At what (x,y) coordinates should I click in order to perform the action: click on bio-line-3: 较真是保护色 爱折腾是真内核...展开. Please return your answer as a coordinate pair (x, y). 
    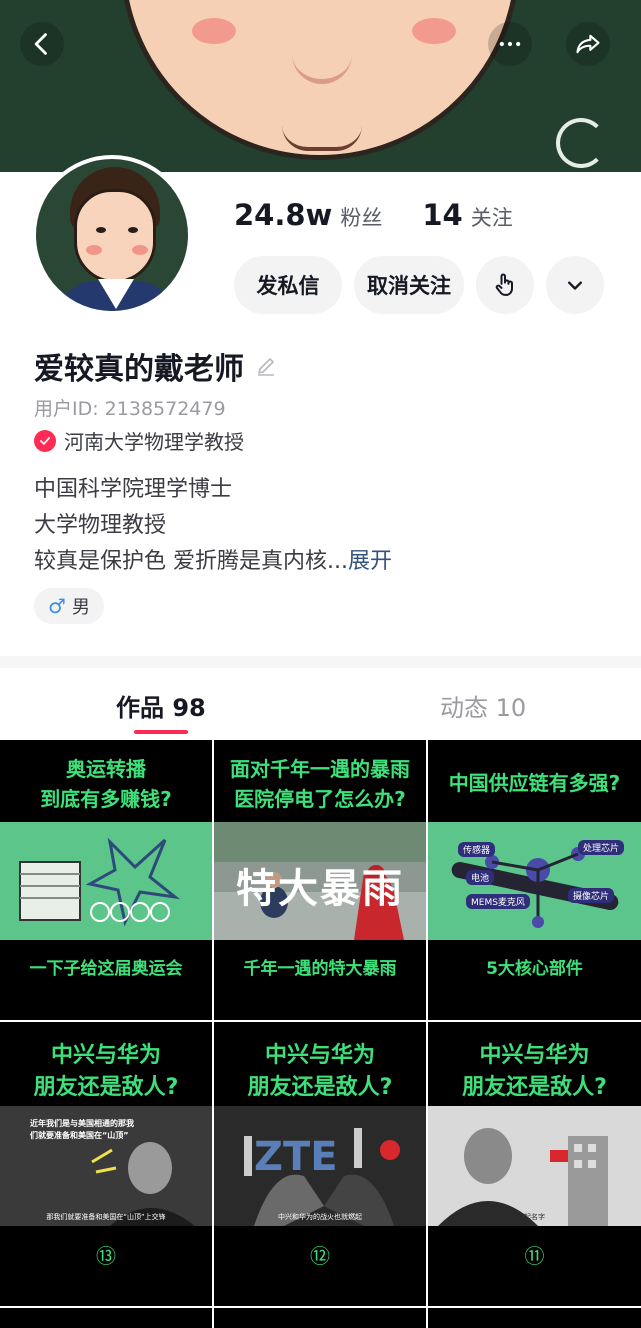
    Looking at the image, I should click on (213, 562).